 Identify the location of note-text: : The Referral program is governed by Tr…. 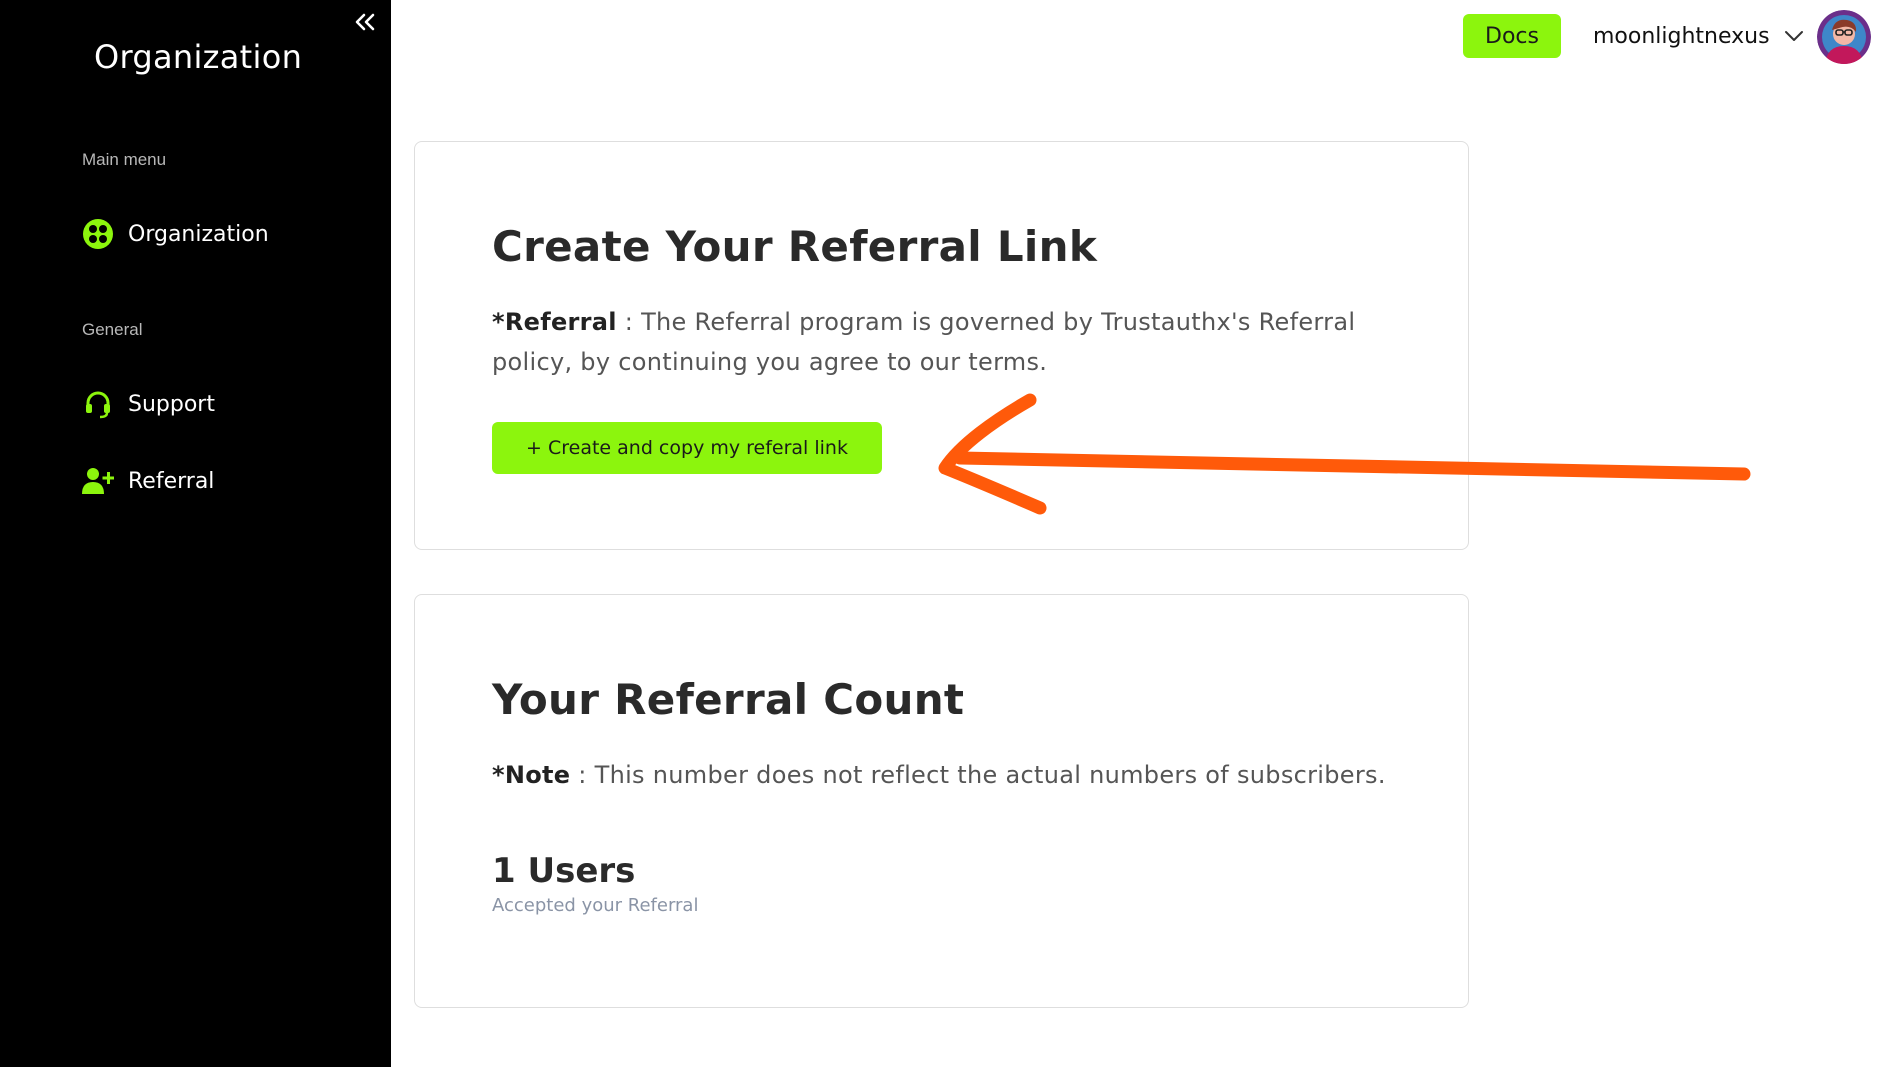
(924, 342).